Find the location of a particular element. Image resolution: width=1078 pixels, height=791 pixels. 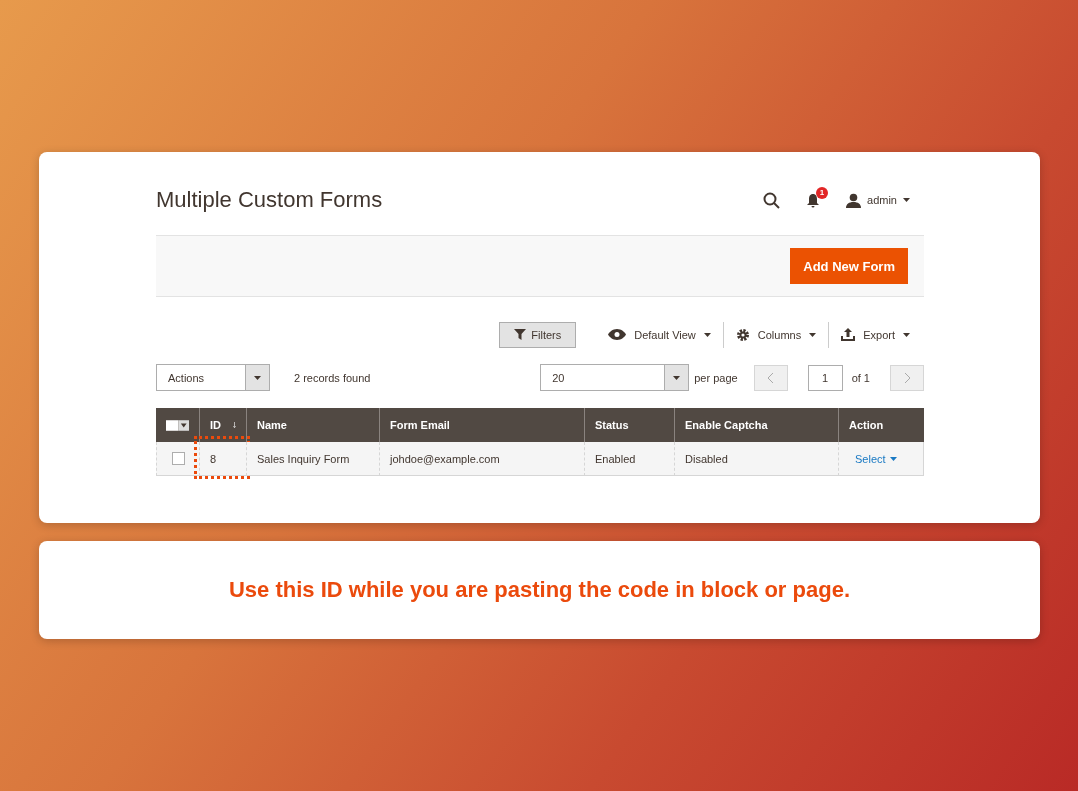

column-label: Name is located at coordinates (272, 425).